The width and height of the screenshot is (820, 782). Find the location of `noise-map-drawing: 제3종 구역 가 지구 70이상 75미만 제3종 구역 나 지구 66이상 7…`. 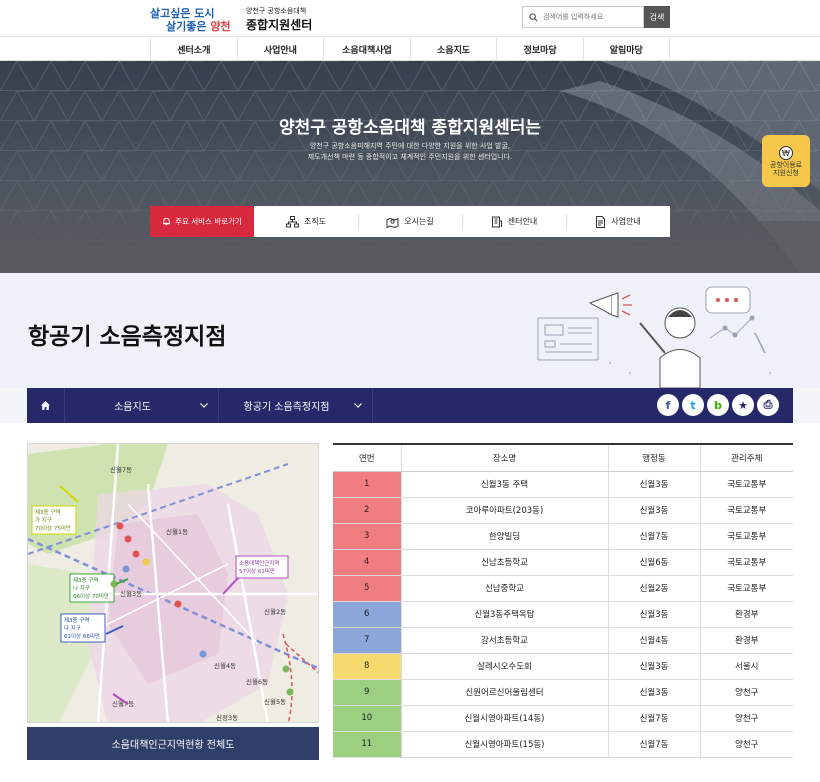

noise-map-drawing: 제3종 구역 가 지구 70이상 75미만 제3종 구역 나 지구 66이상 7… is located at coordinates (173, 583).